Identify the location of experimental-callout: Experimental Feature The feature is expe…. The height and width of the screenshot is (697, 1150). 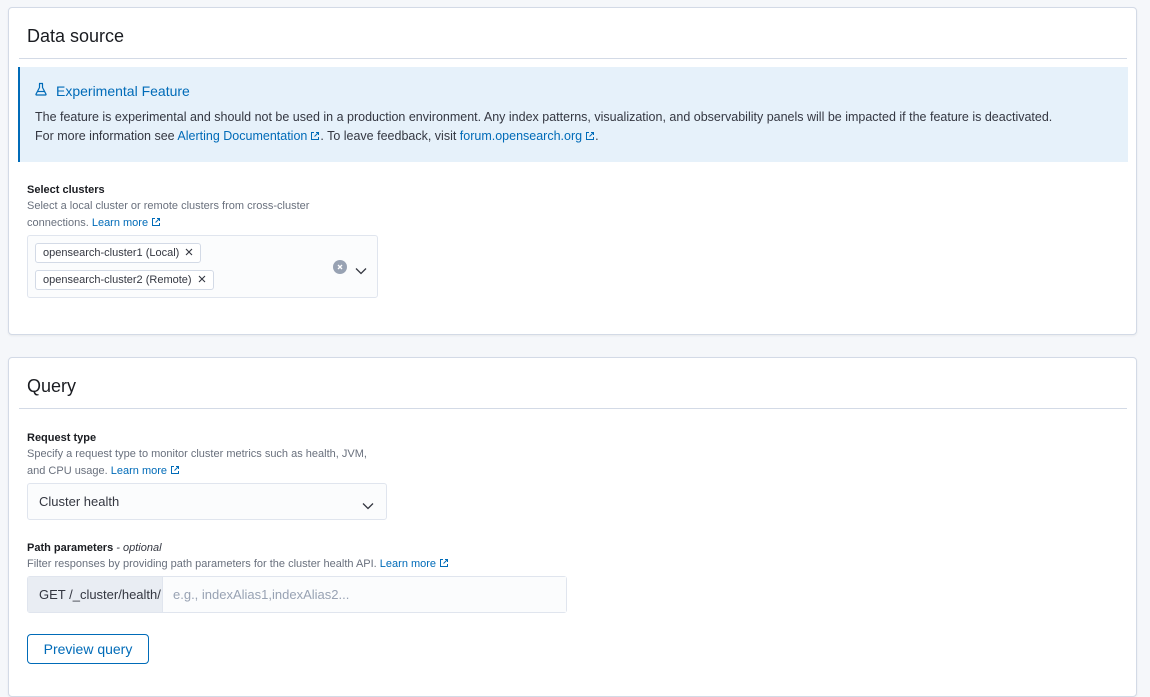
(573, 114).